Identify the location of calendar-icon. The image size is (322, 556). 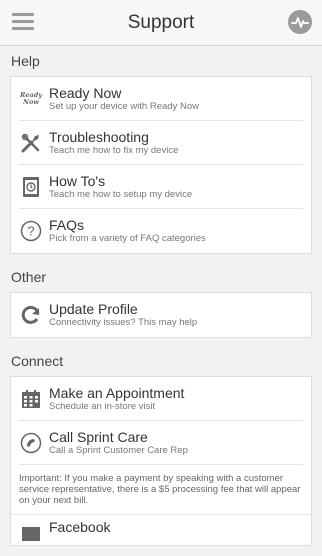
(31, 399).